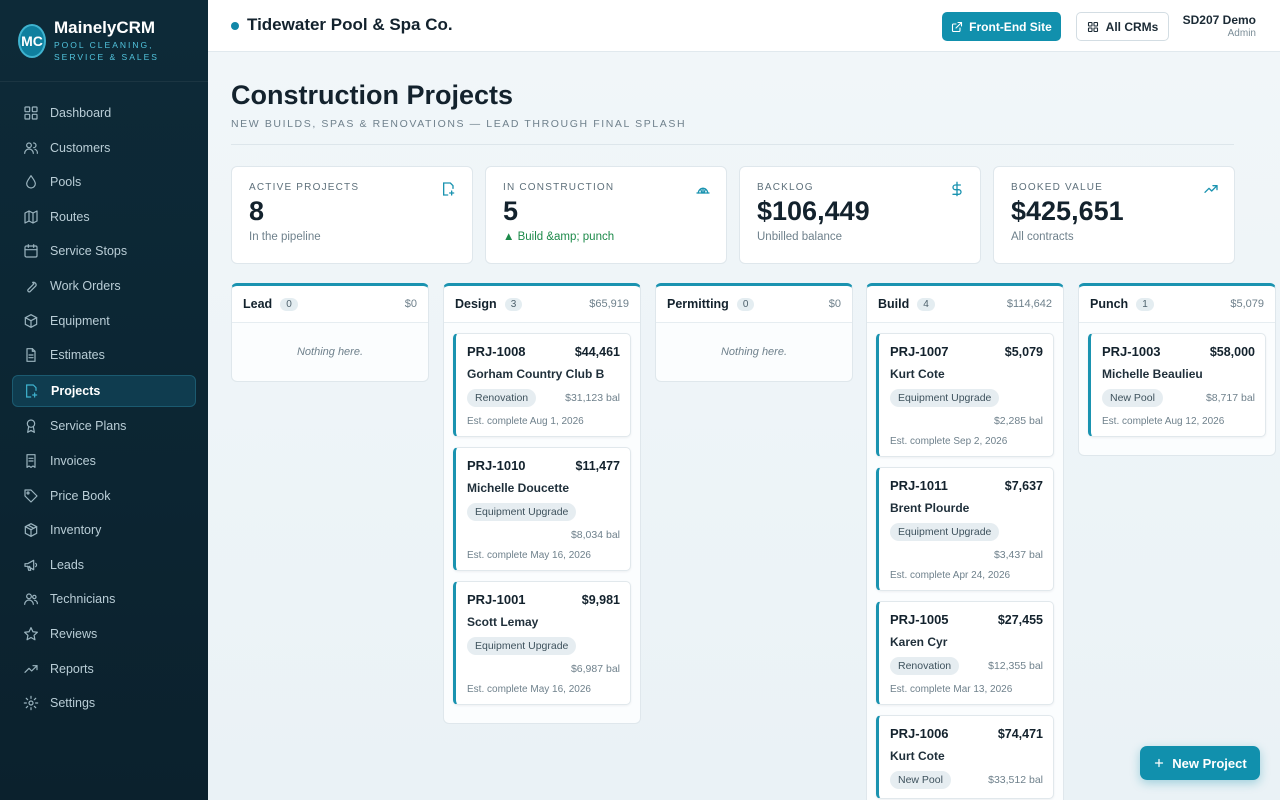 The image size is (1280, 800). What do you see at coordinates (289, 304) in the screenshot?
I see `column-count-badge: 0` at bounding box center [289, 304].